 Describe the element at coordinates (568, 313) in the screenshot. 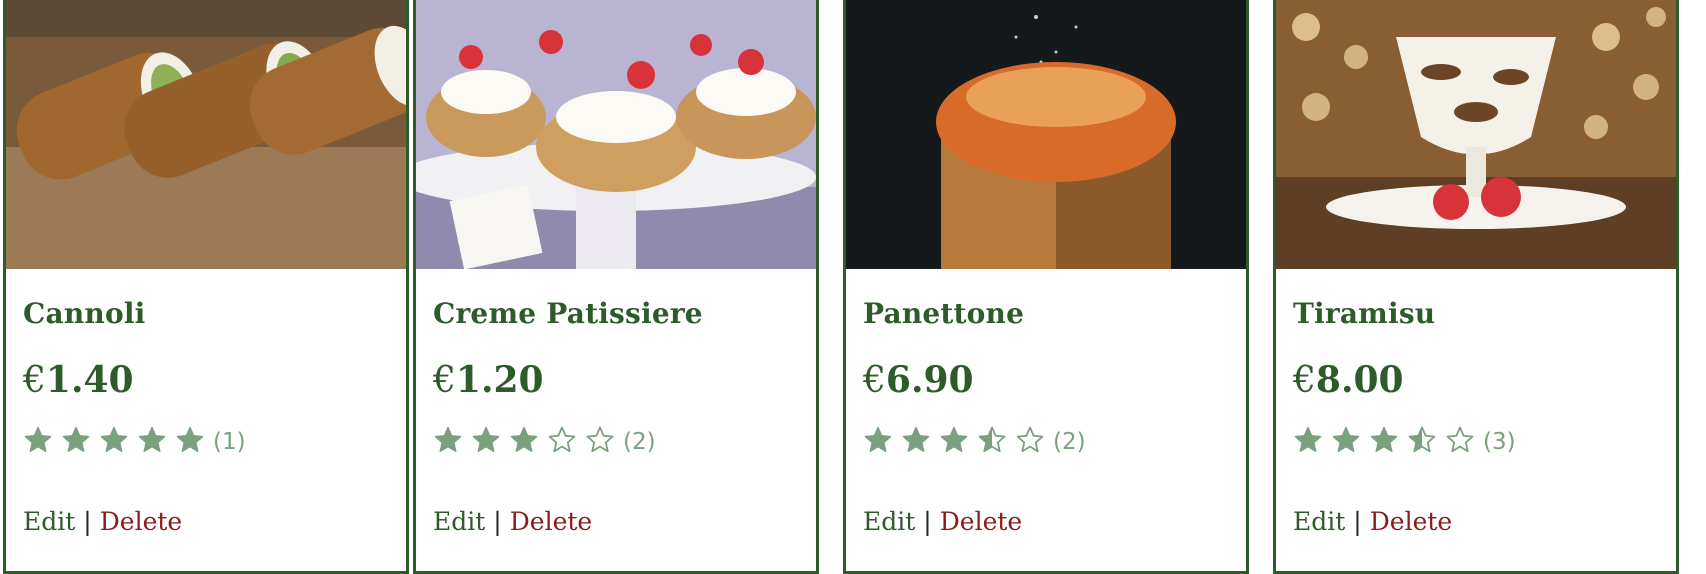

I see `product-title: Creme Patissiere` at that location.